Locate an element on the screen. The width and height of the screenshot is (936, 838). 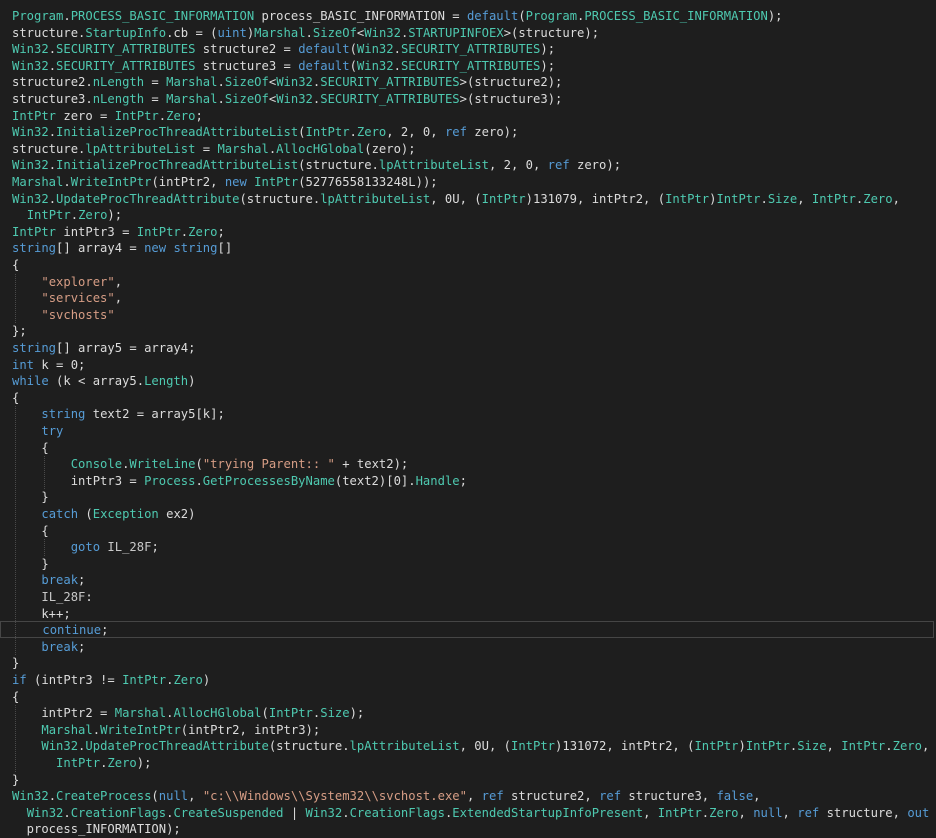
code-token: PROCESS_BASIC_INFORMATION is located at coordinates (676, 16).